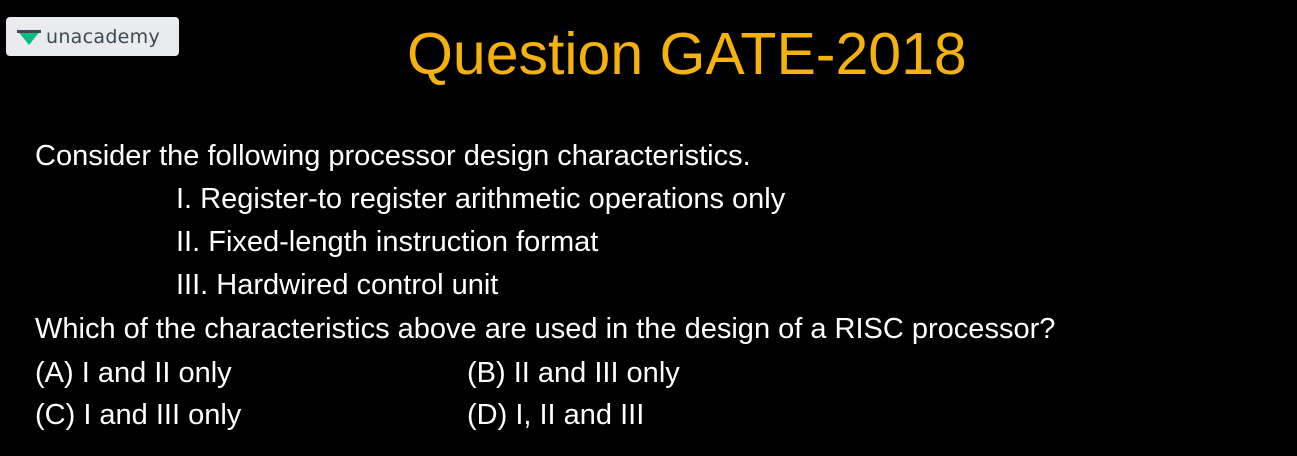 The width and height of the screenshot is (1297, 456). Describe the element at coordinates (103, 36) in the screenshot. I see `logo-text: unacademy` at that location.